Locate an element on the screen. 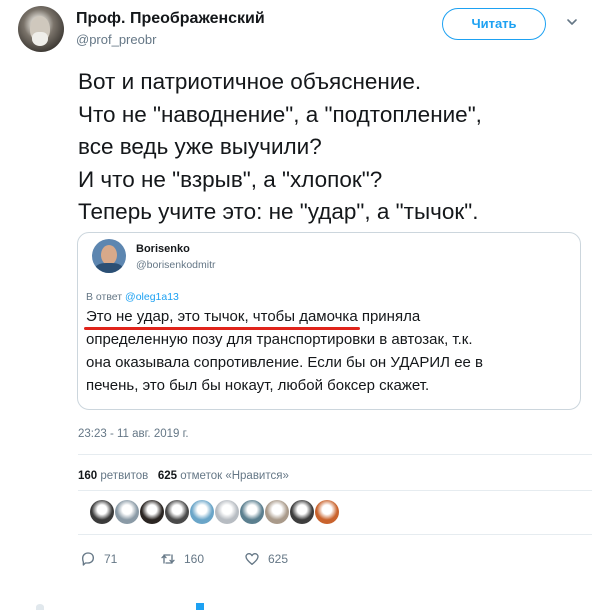  tweet-line: Вот и патриотичное объяснение. is located at coordinates (250, 81).